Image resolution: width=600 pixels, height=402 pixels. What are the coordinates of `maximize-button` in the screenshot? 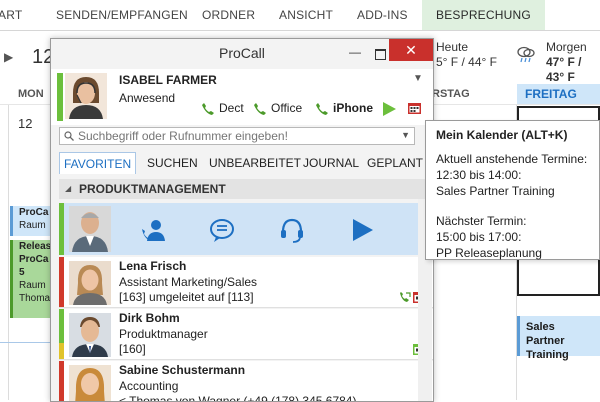 It's located at (380, 54).